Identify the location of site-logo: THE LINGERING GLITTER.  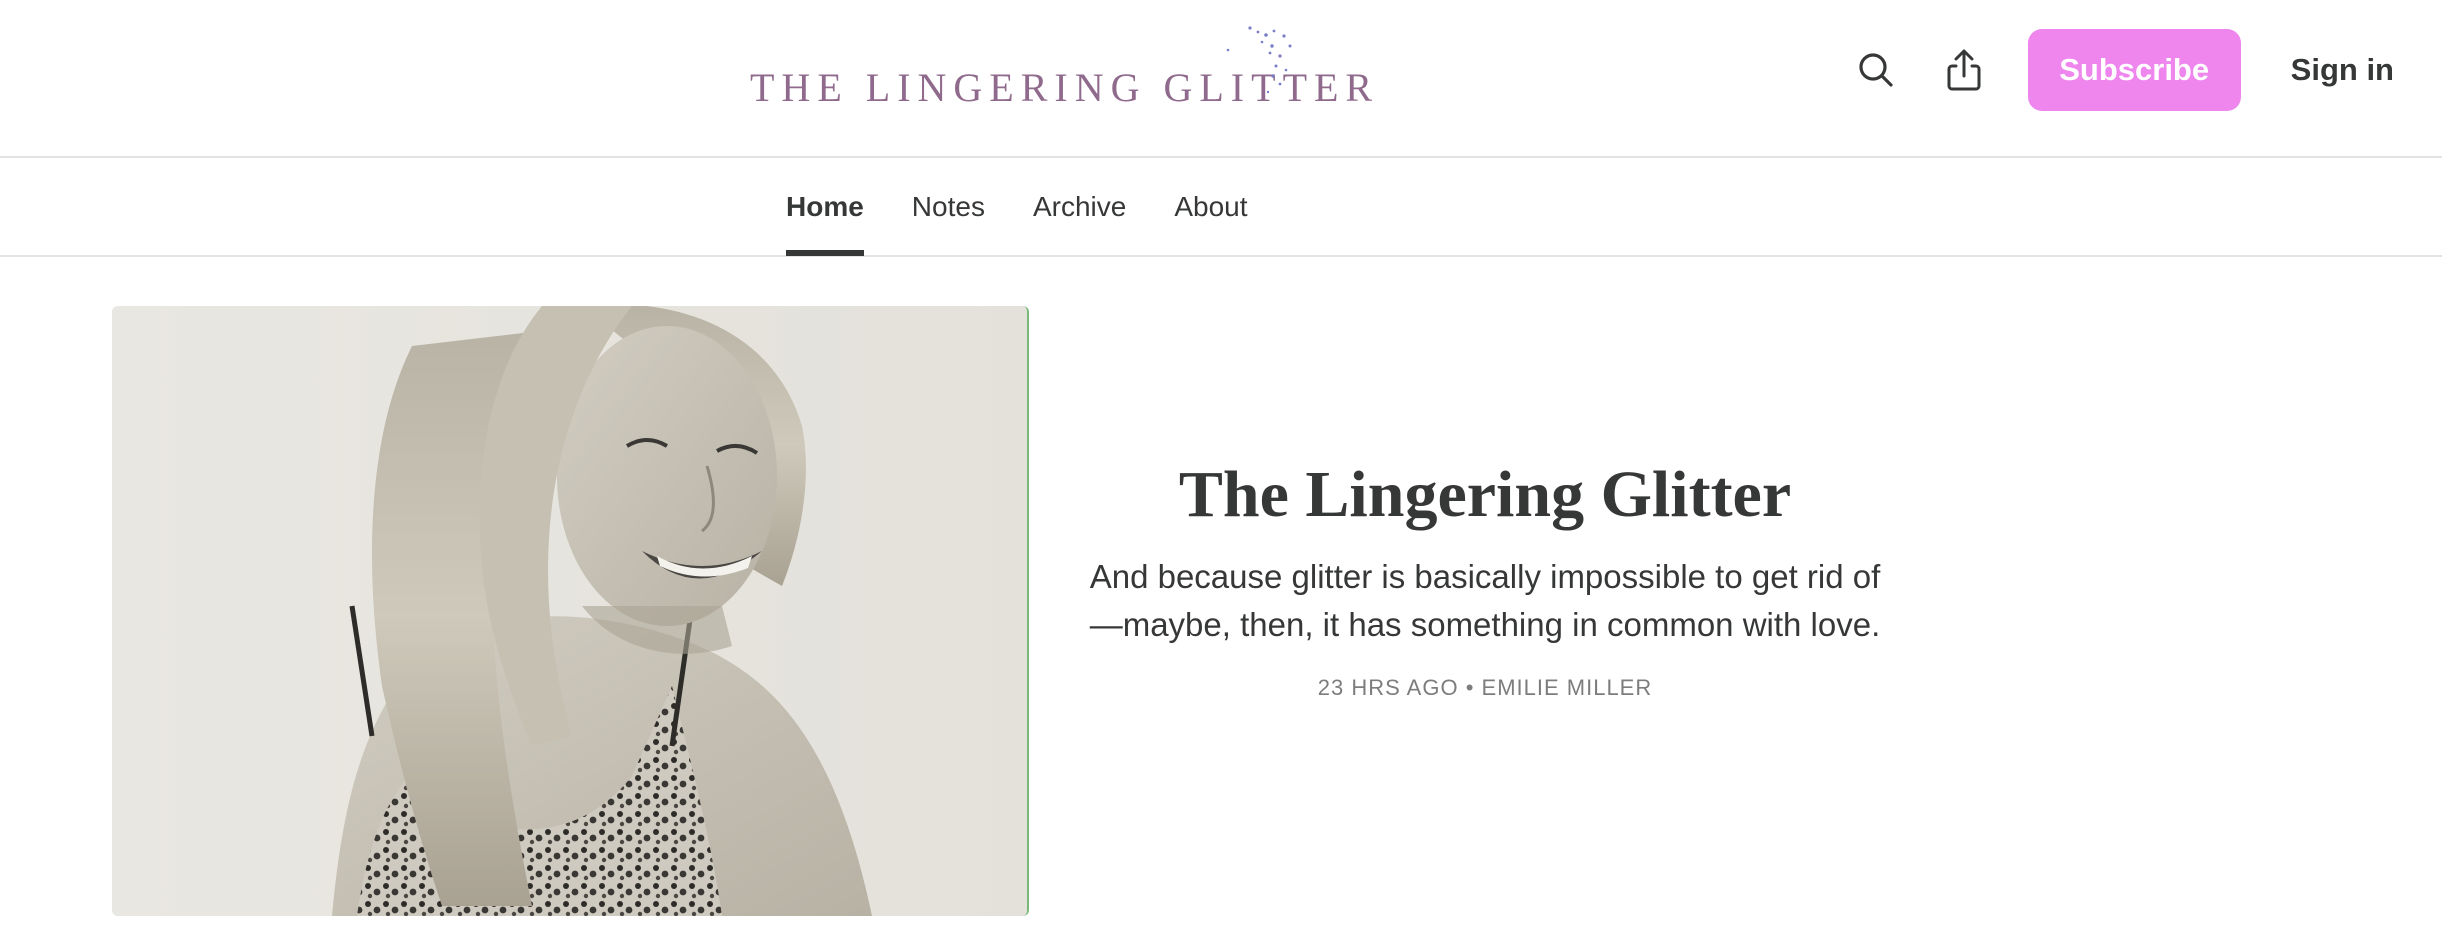
(1061, 73).